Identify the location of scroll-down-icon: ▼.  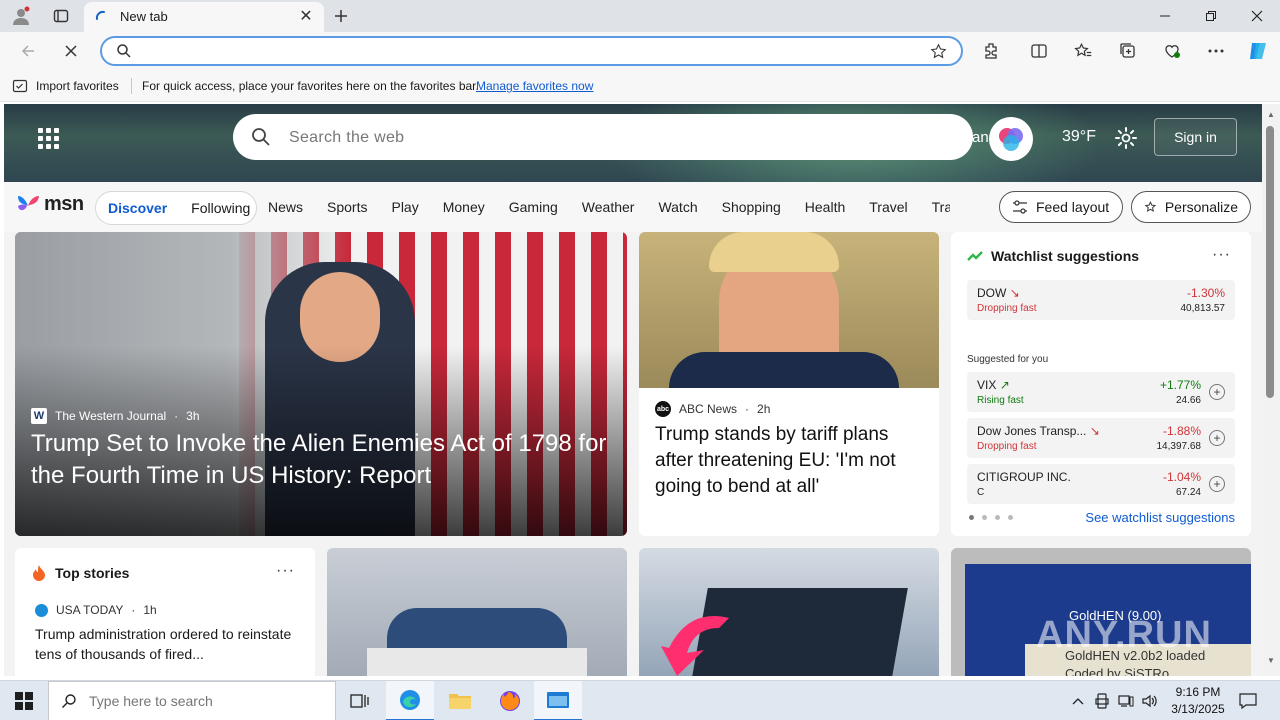
(1271, 660).